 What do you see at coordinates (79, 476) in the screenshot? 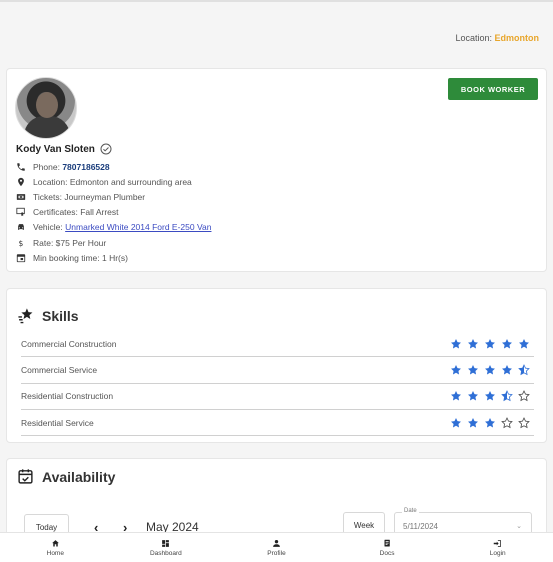
I see `availability-title: Availability` at bounding box center [79, 476].